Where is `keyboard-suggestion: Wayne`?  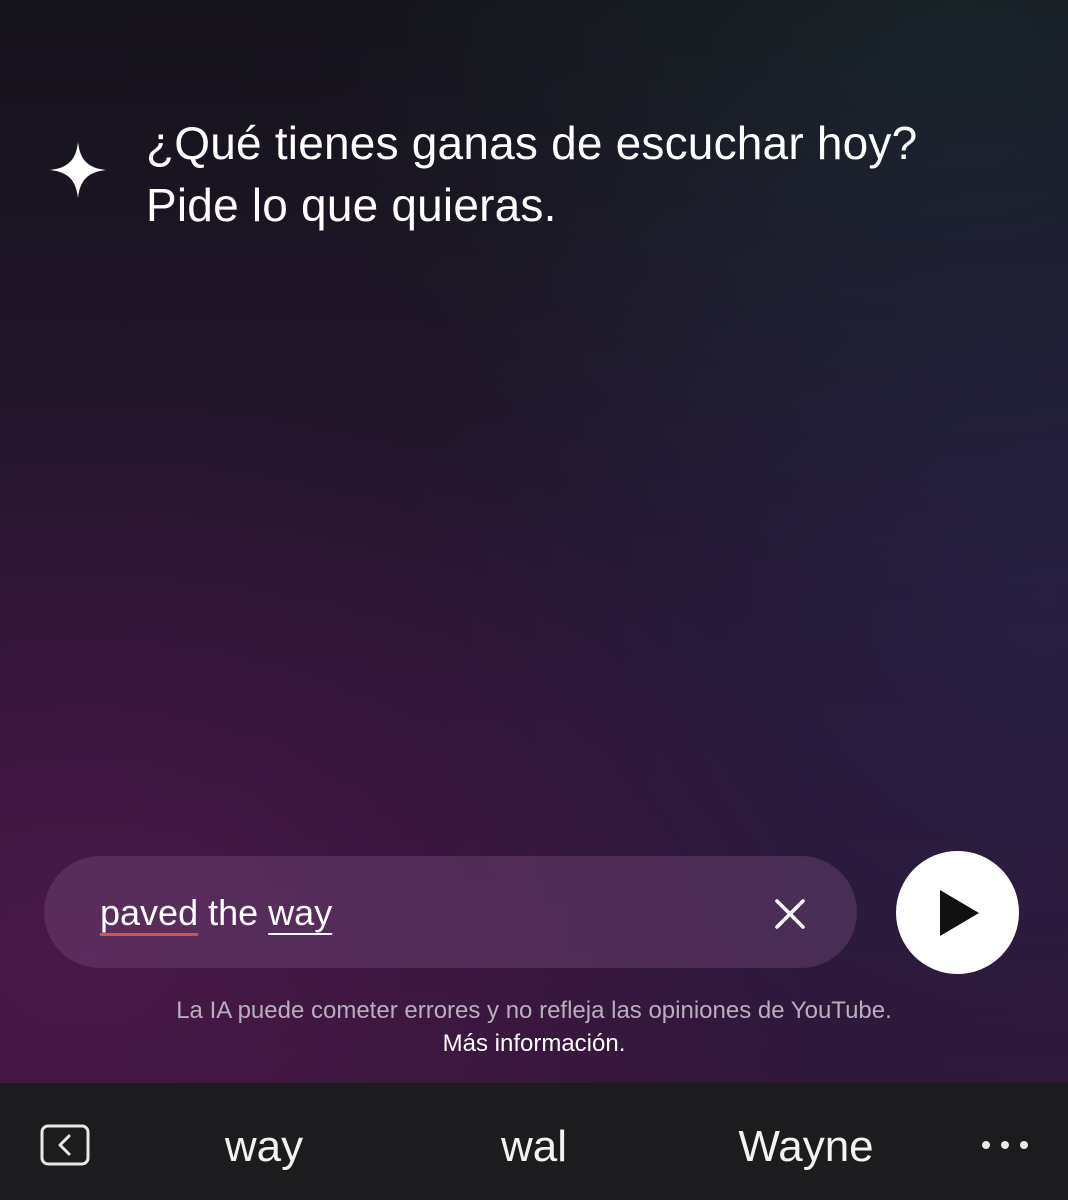 keyboard-suggestion: Wayne is located at coordinates (806, 1147).